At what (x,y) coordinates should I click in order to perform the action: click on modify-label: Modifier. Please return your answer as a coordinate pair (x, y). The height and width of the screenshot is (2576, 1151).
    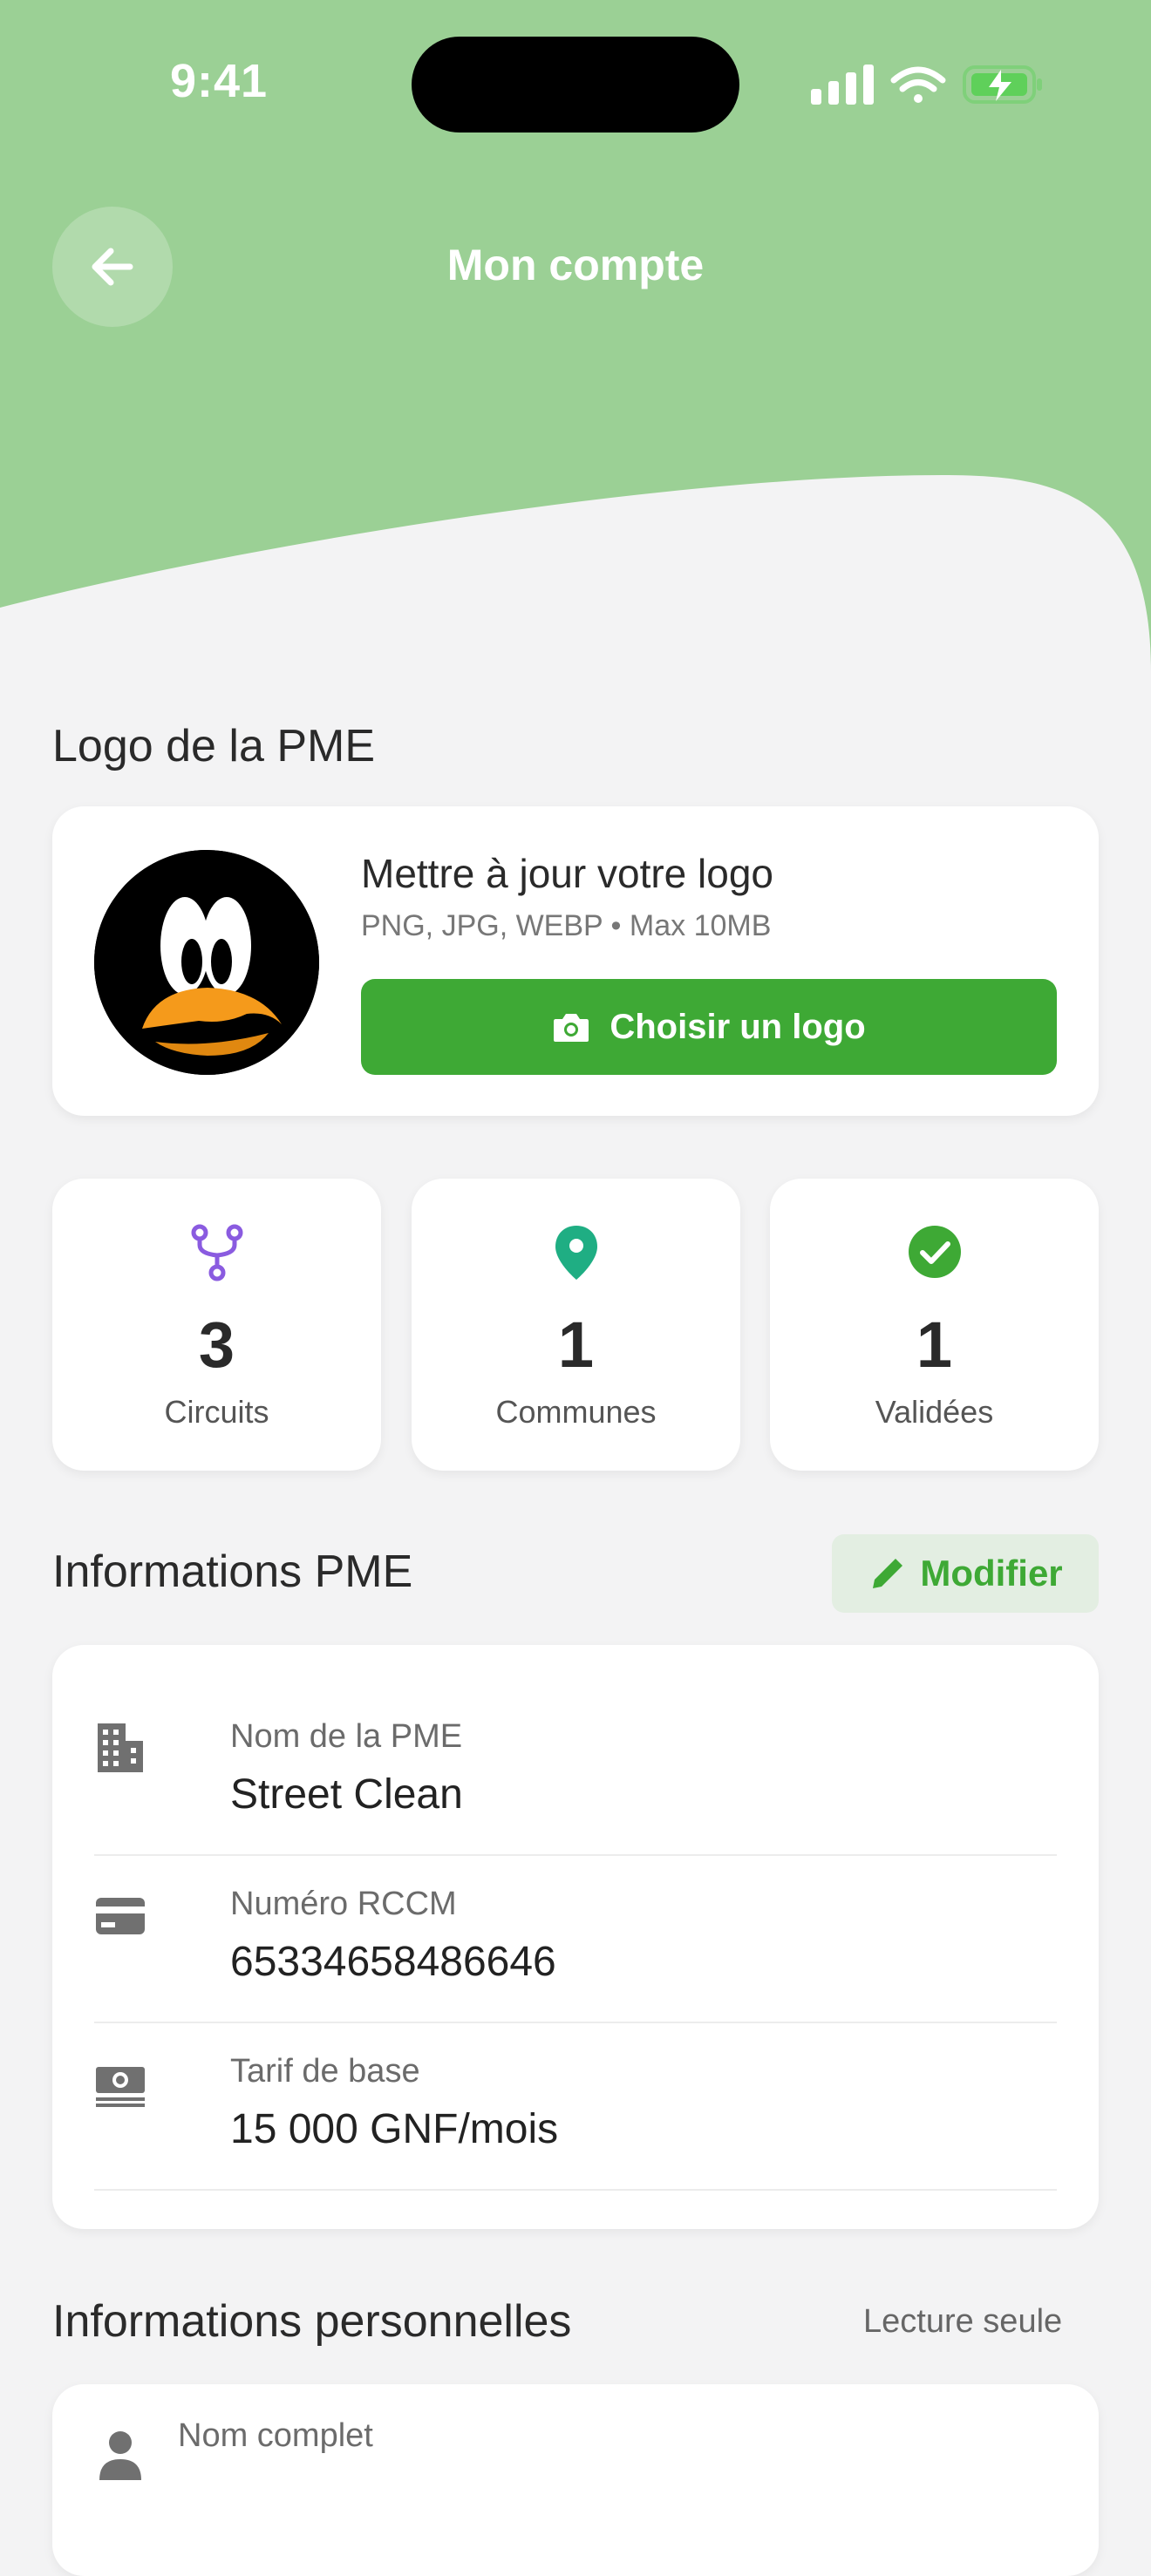
    Looking at the image, I should click on (991, 1573).